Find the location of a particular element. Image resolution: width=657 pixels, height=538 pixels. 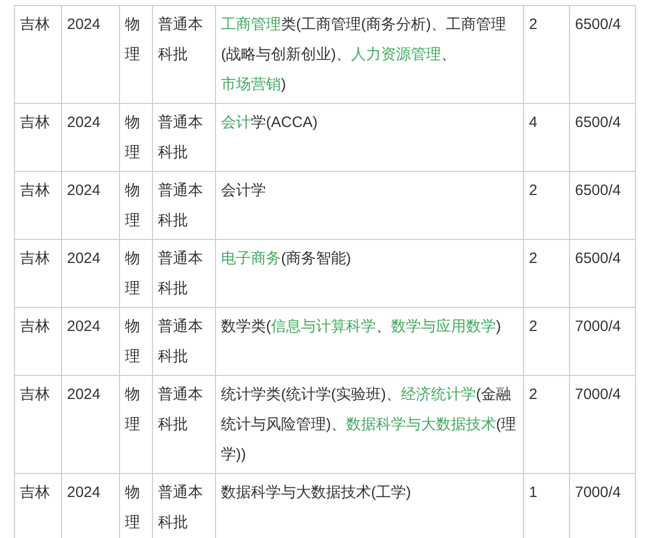

link: 数据科学与大数据技术 is located at coordinates (421, 424).